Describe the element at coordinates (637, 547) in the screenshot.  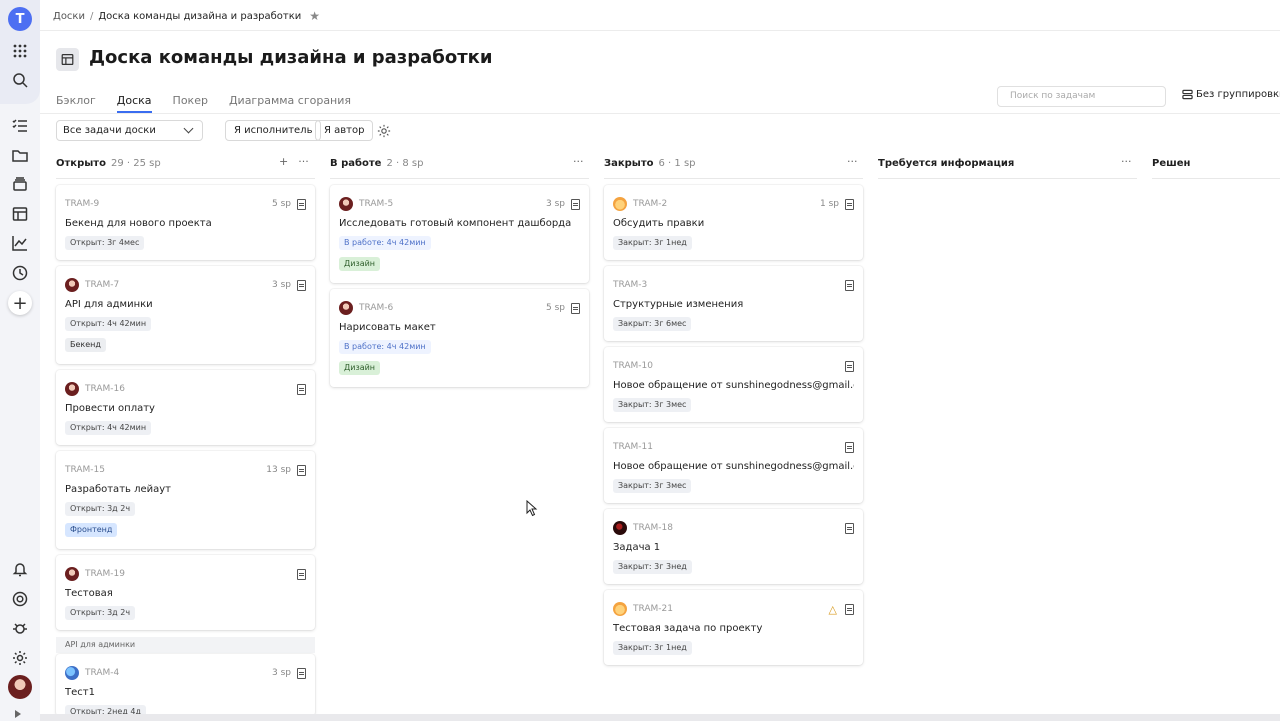
I see `task-title: Задача 1` at that location.